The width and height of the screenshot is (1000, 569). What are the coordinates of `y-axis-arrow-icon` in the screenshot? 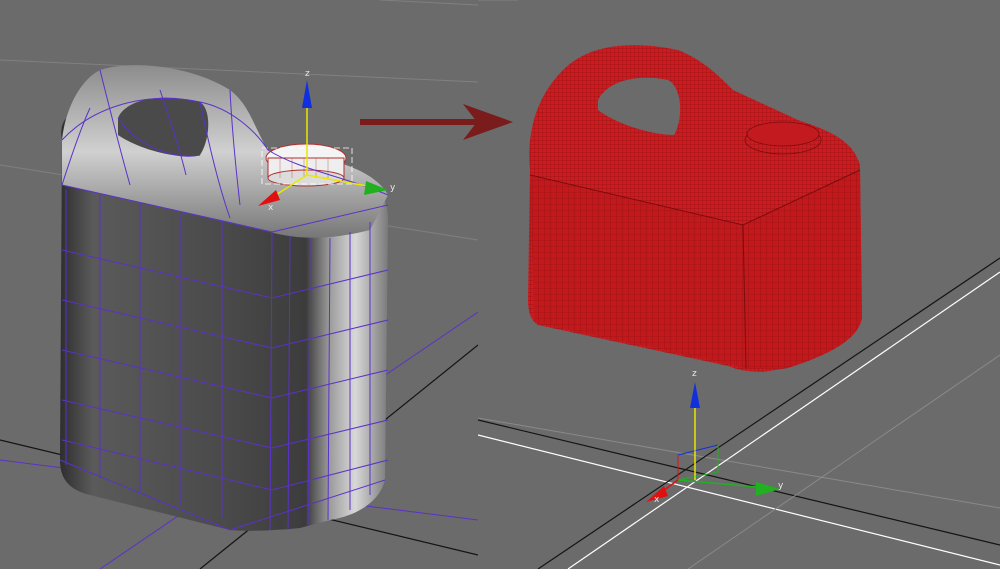 It's located at (768, 489).